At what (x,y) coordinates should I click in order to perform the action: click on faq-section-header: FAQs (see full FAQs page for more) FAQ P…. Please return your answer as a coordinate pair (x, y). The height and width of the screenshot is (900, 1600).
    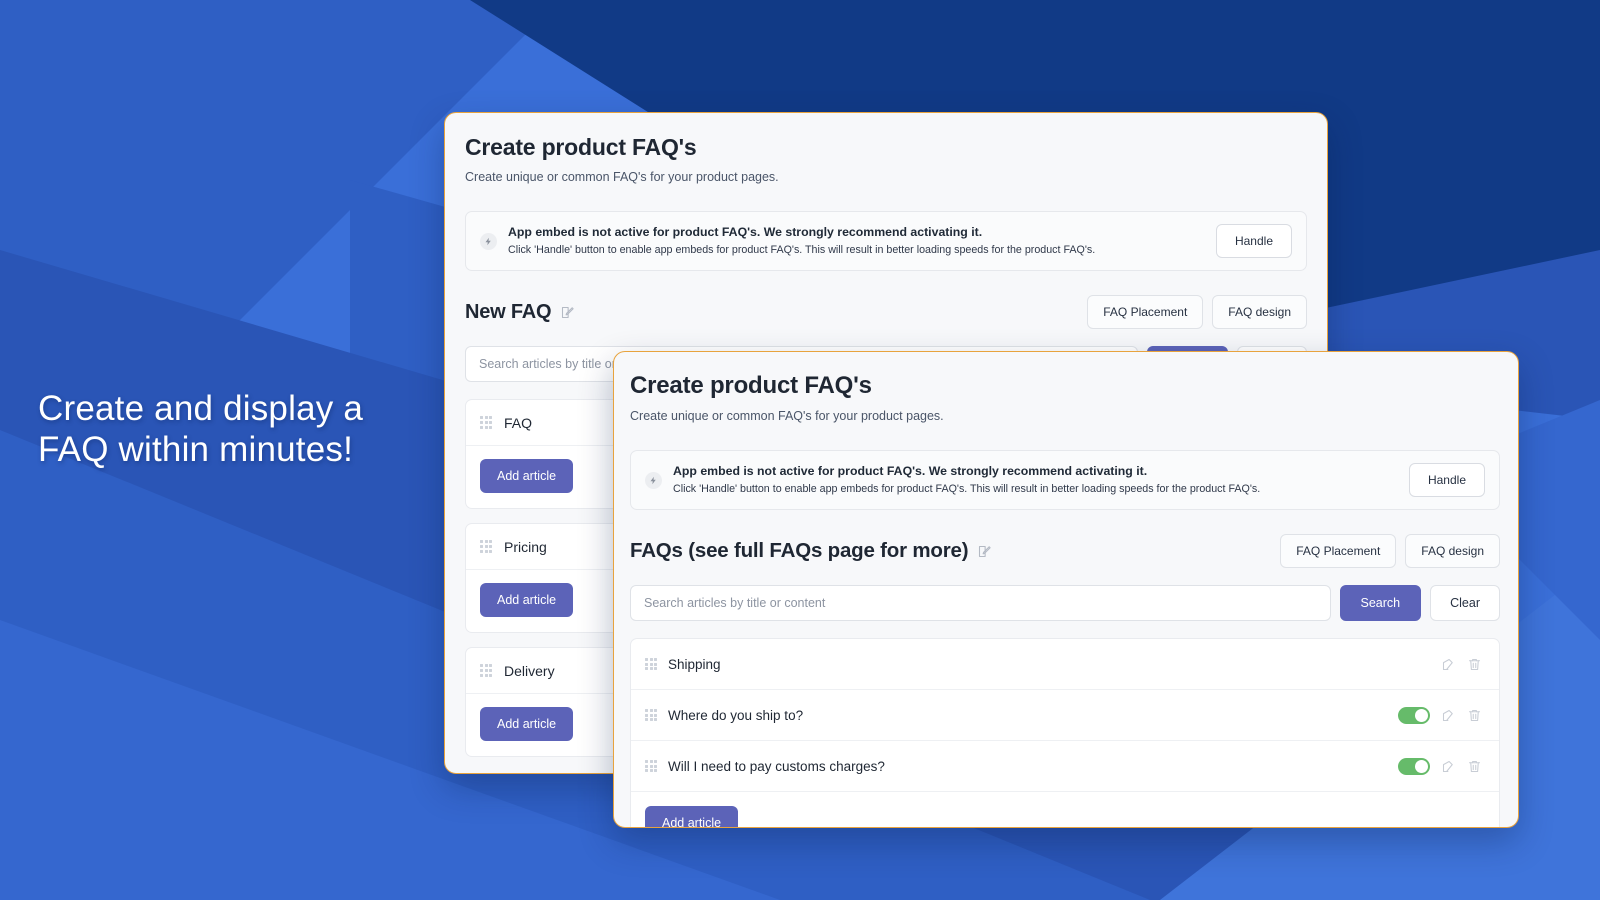
    Looking at the image, I should click on (1065, 551).